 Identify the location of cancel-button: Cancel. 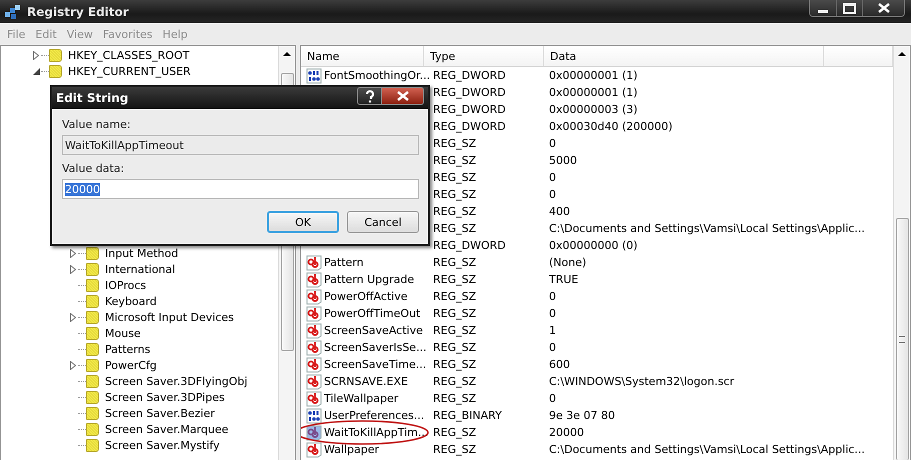
(383, 222).